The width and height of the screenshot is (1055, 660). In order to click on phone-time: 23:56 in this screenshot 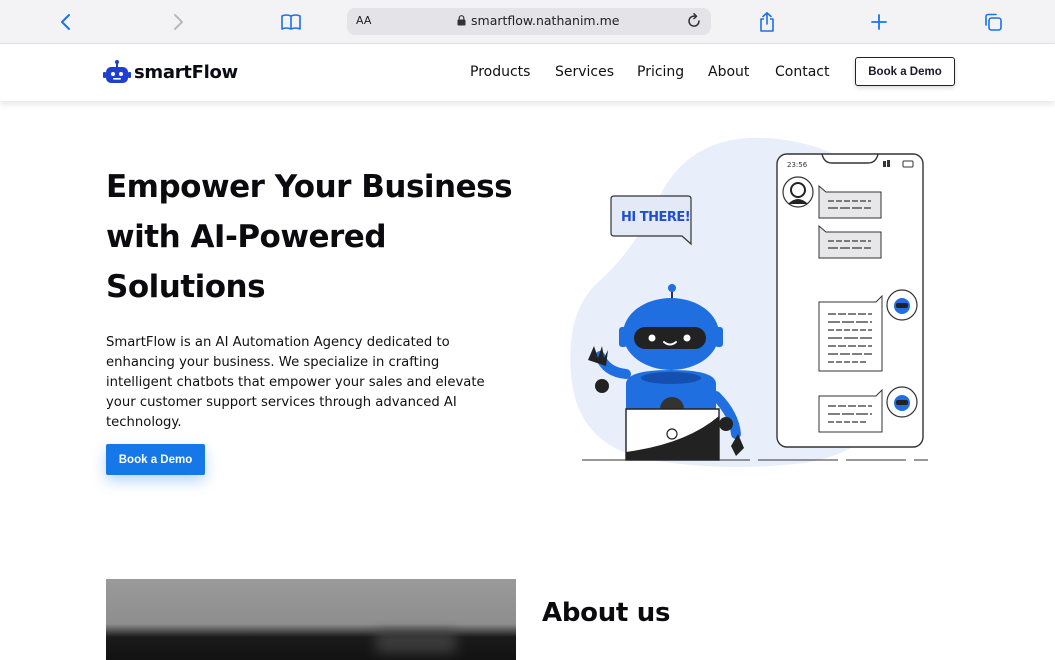, I will do `click(797, 165)`.